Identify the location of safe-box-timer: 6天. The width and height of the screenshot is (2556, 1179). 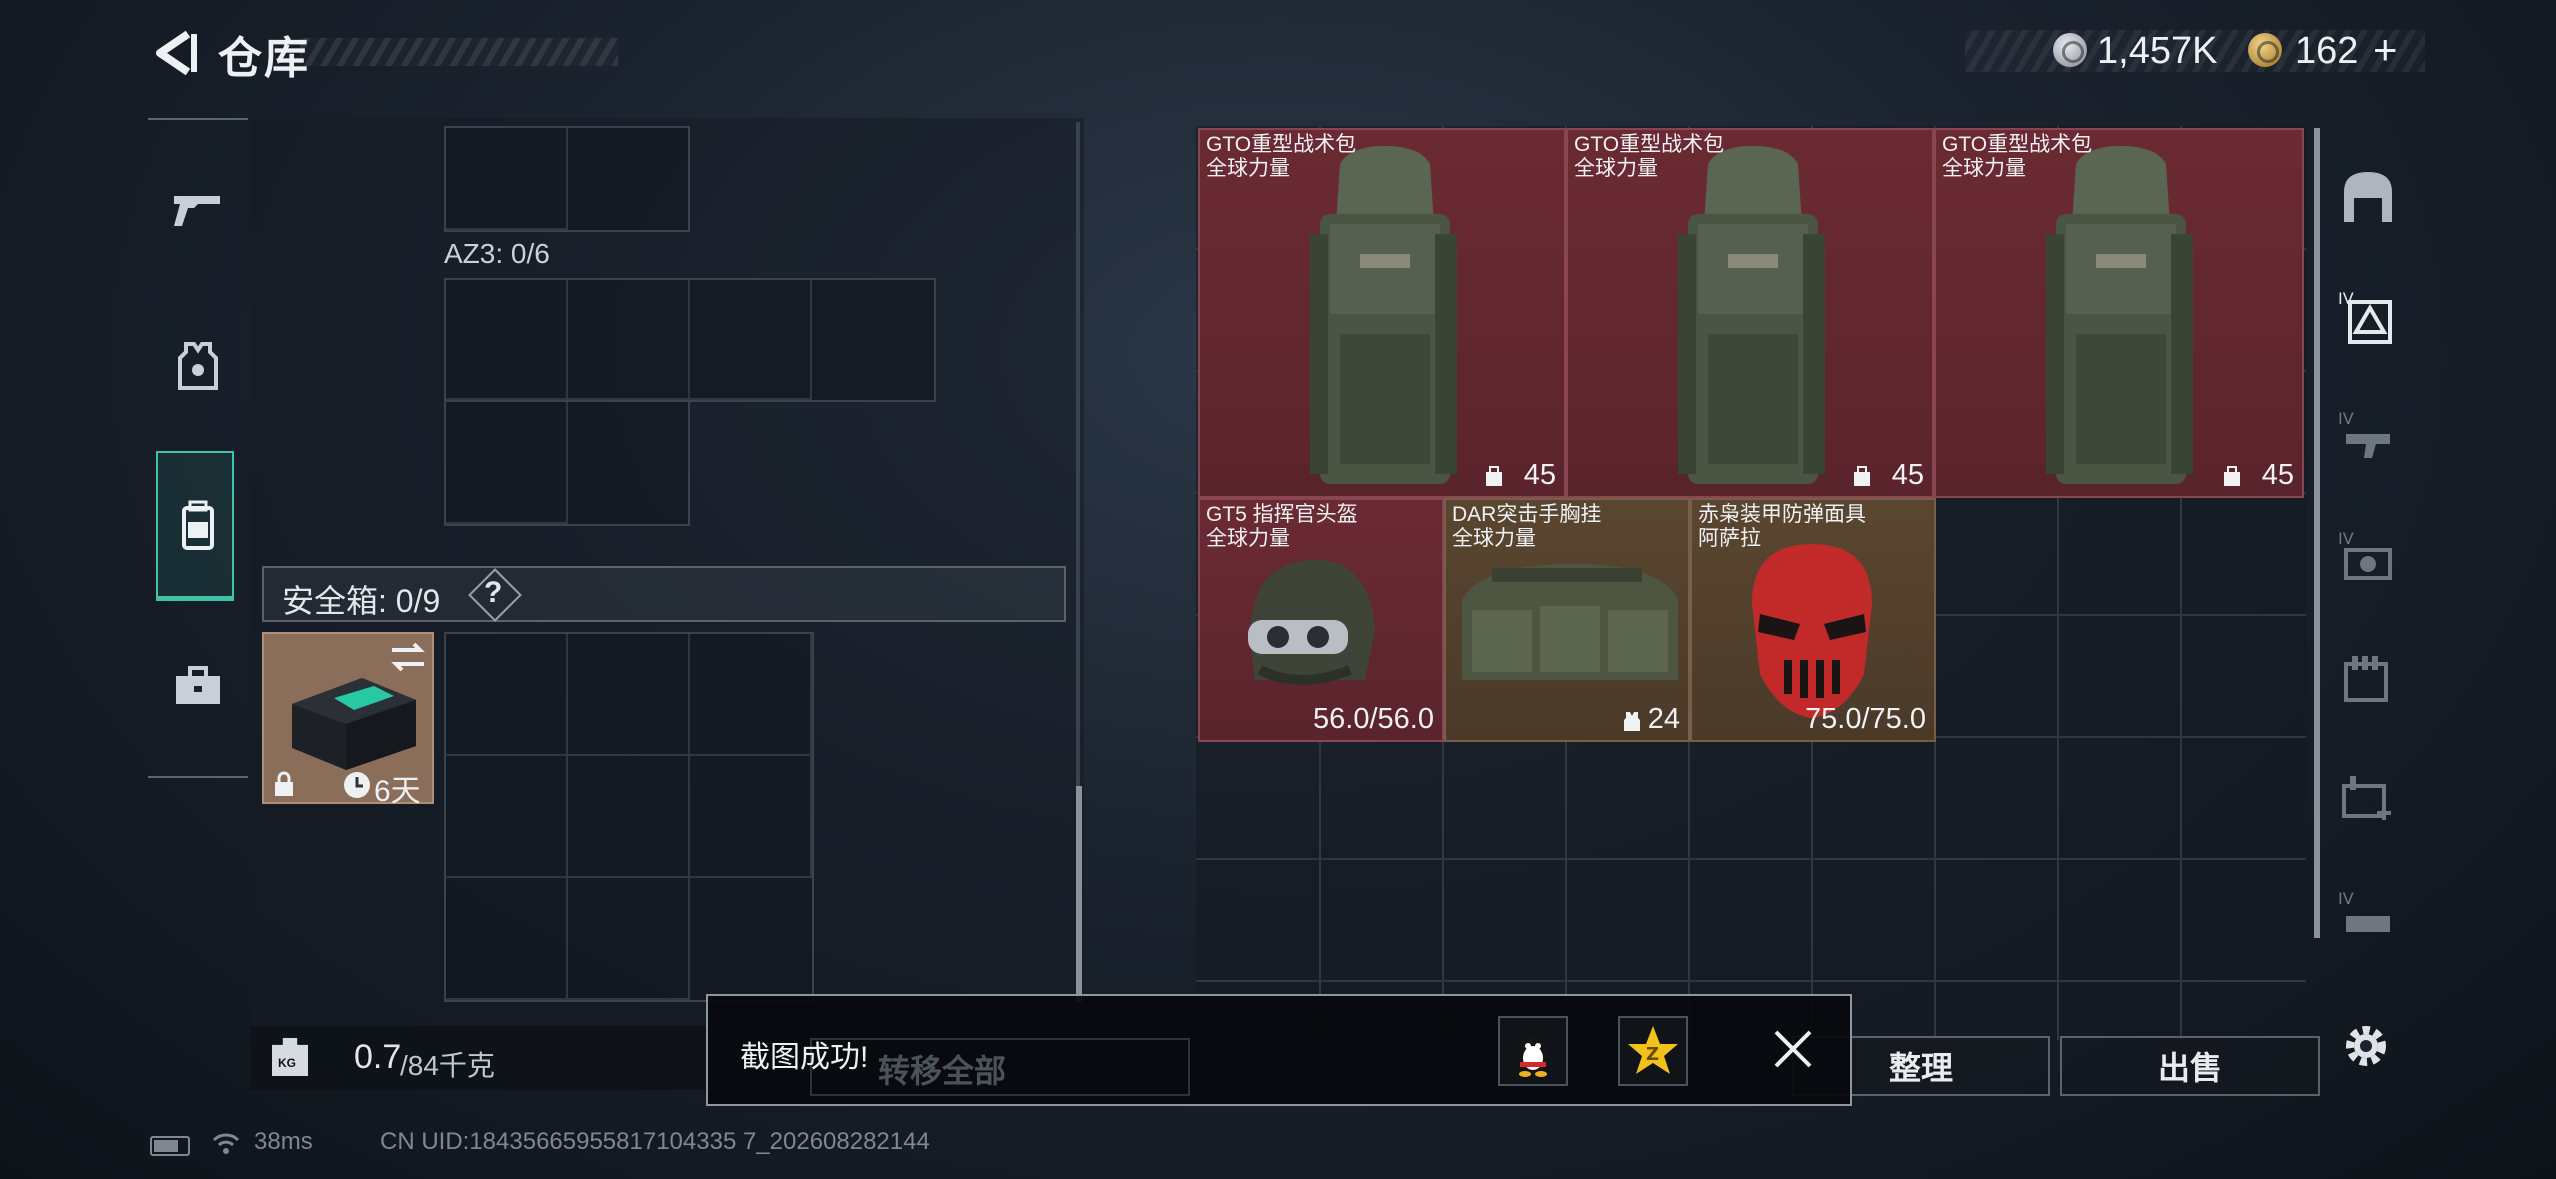
(397, 791).